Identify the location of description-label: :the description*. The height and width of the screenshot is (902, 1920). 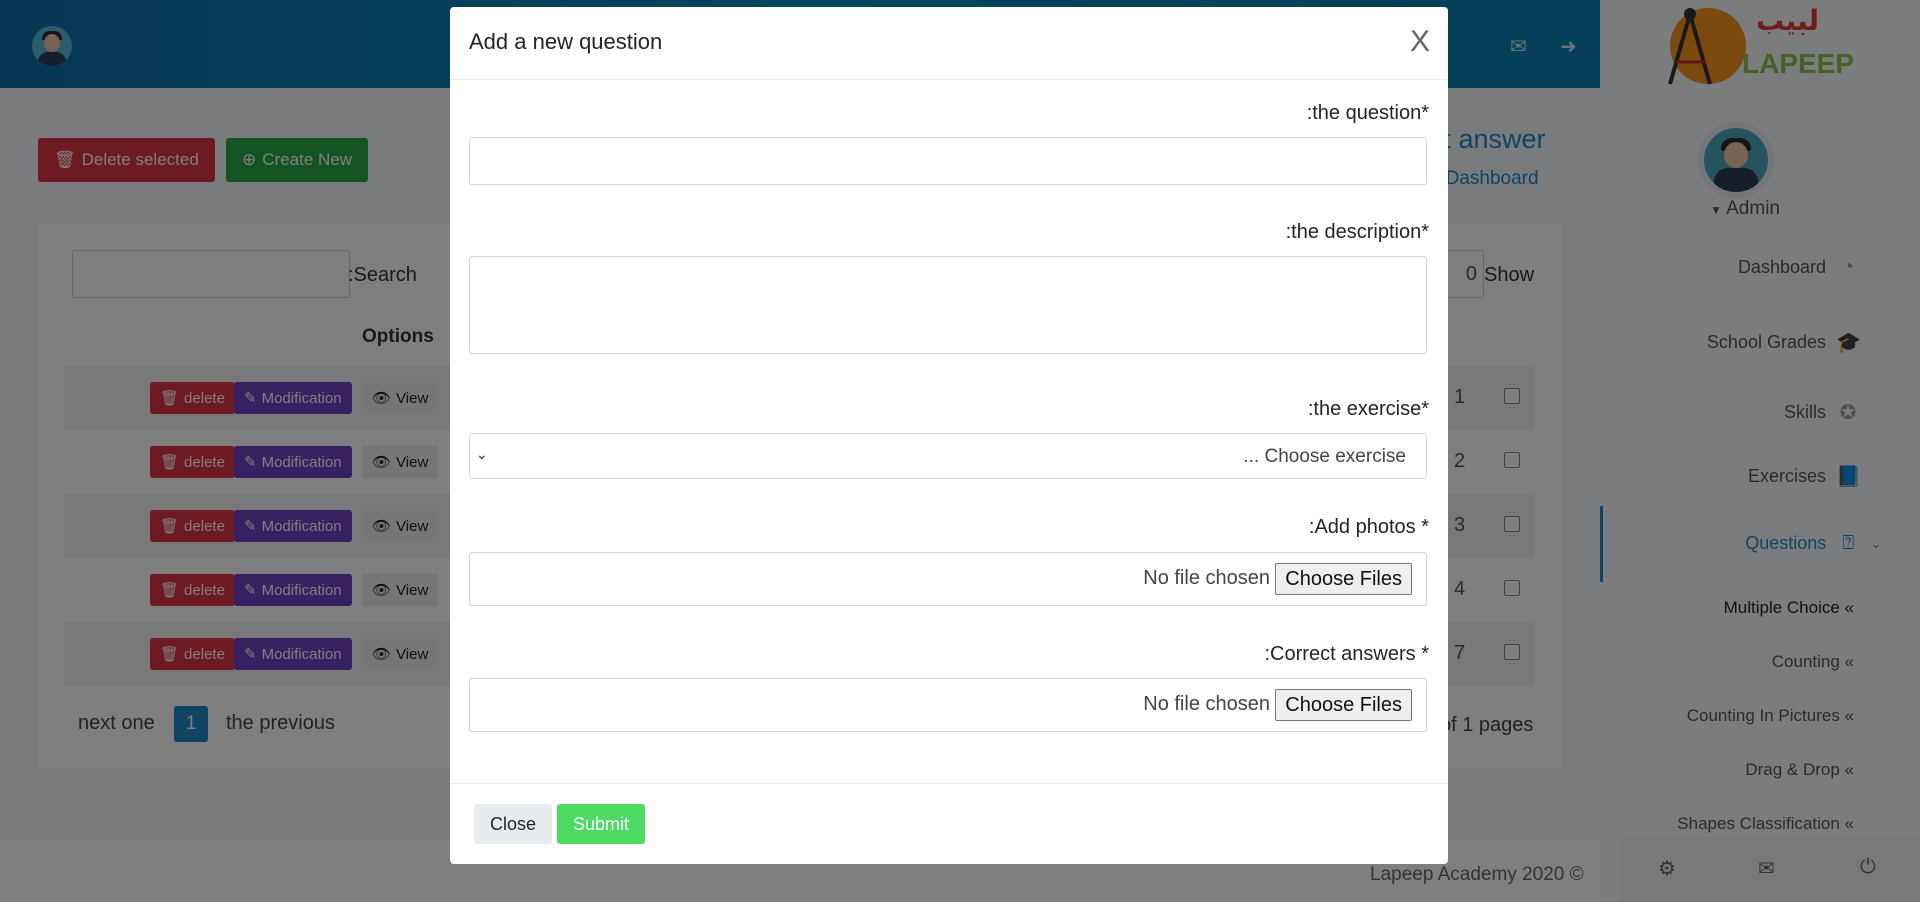
(1357, 232).